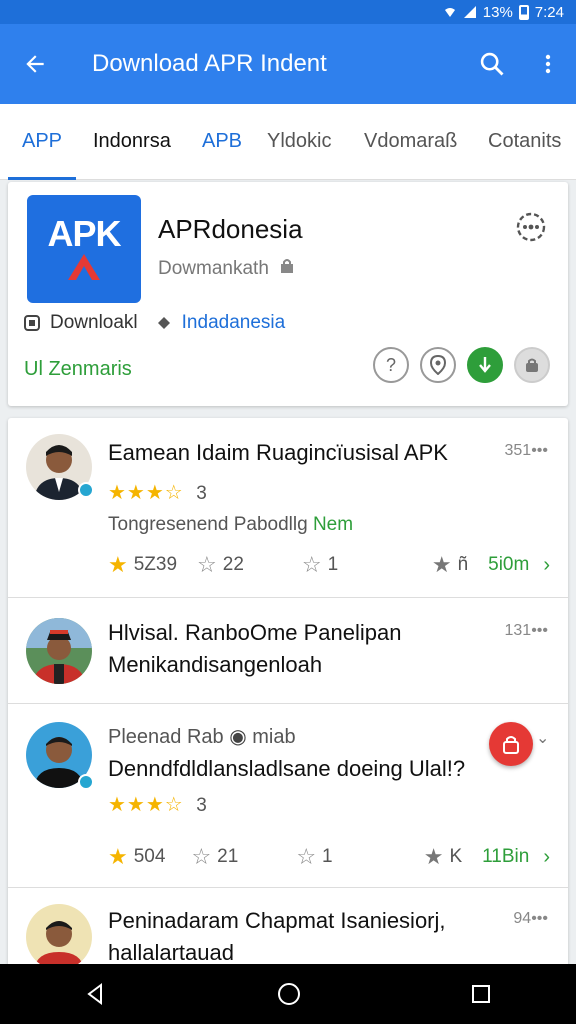 Image resolution: width=576 pixels, height=1024 pixels. What do you see at coordinates (509, 564) in the screenshot?
I see `green-count: 5i0m` at bounding box center [509, 564].